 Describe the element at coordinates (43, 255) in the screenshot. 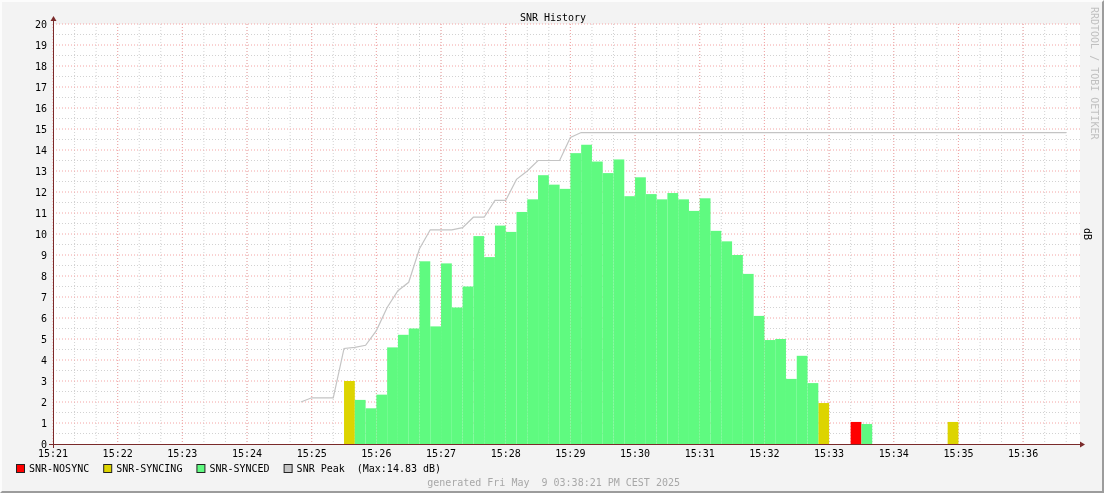

I see `y-tick-label: 9` at that location.